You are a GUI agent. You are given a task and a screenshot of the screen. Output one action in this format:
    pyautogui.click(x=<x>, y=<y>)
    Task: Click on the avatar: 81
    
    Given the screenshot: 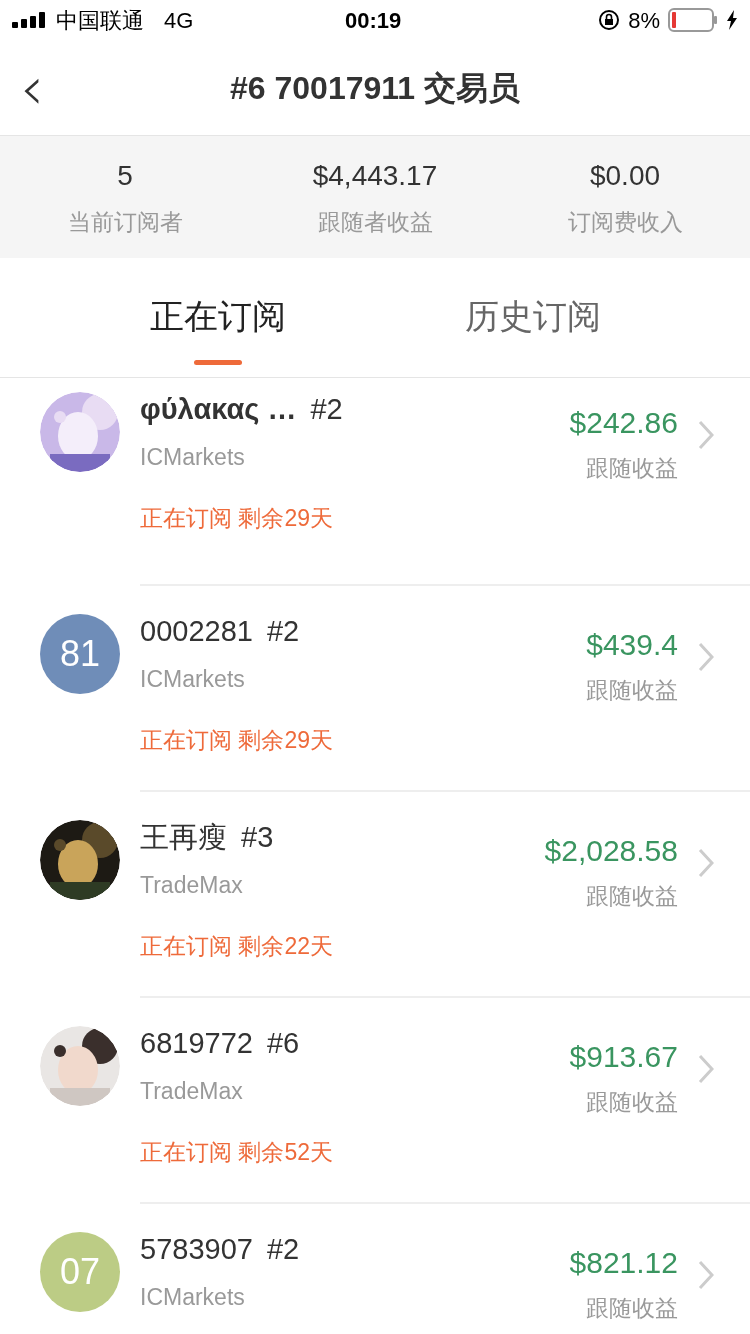 What is the action you would take?
    pyautogui.click(x=80, y=654)
    